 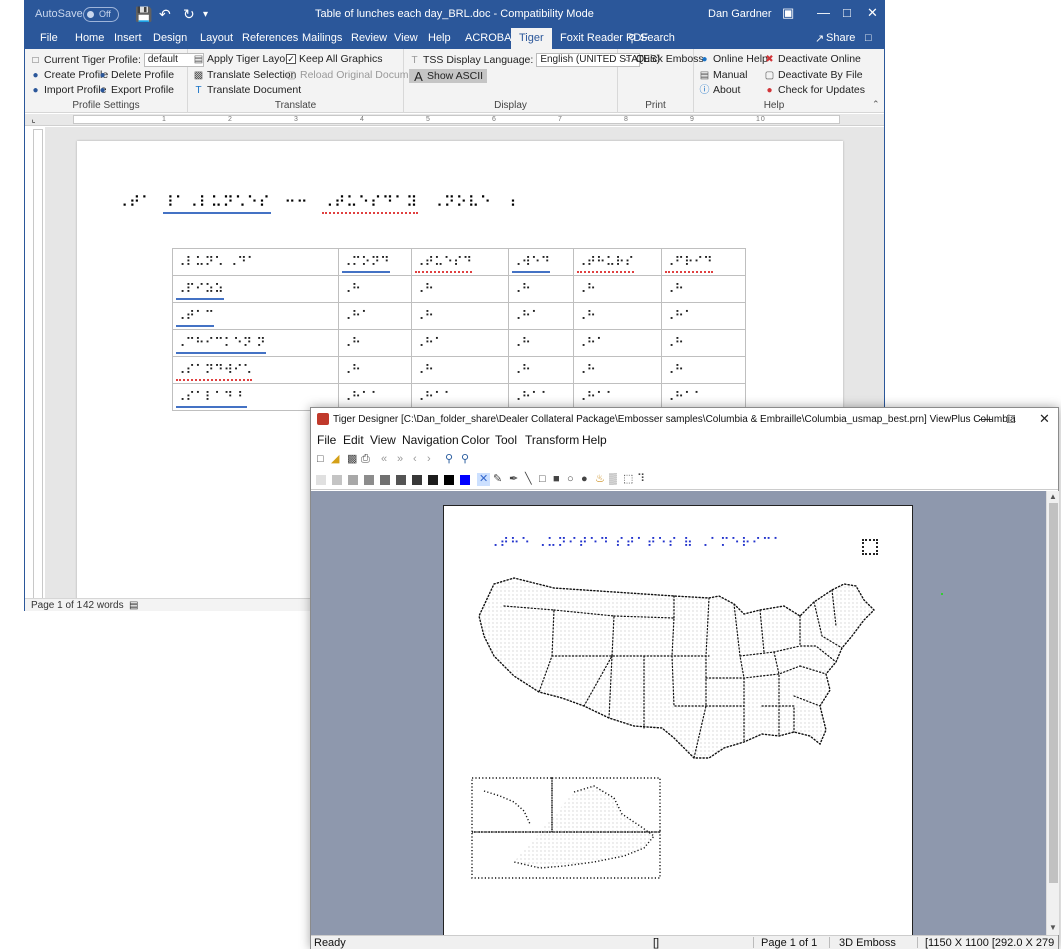 I want to click on brush-icon: ✒, so click(x=513, y=479).